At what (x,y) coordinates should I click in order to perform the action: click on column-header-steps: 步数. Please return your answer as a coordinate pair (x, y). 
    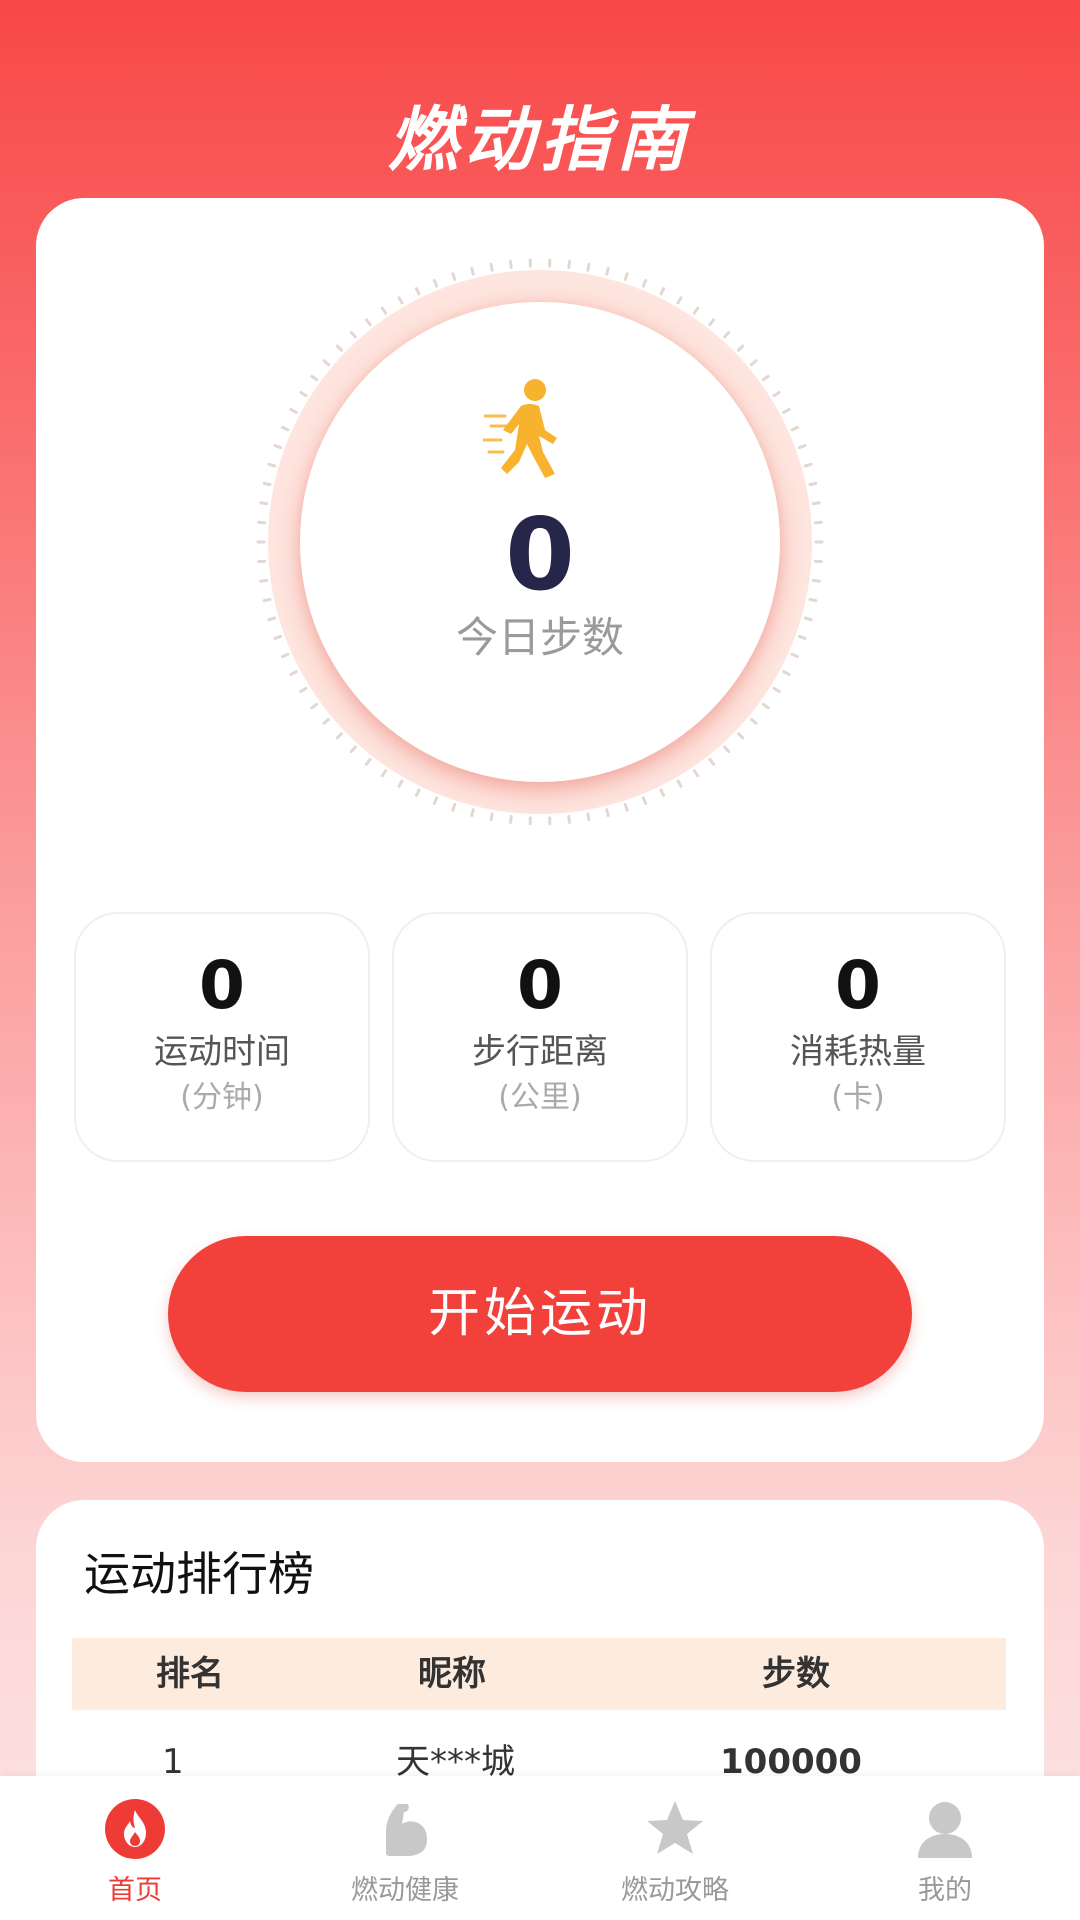
    Looking at the image, I should click on (796, 1674).